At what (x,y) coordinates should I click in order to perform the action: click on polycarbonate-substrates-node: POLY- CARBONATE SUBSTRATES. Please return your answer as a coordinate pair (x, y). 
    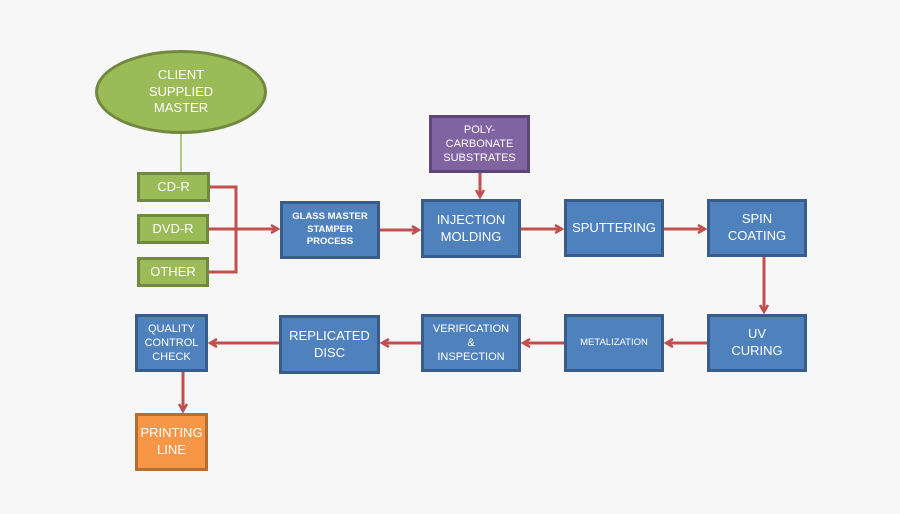
    Looking at the image, I should click on (479, 144).